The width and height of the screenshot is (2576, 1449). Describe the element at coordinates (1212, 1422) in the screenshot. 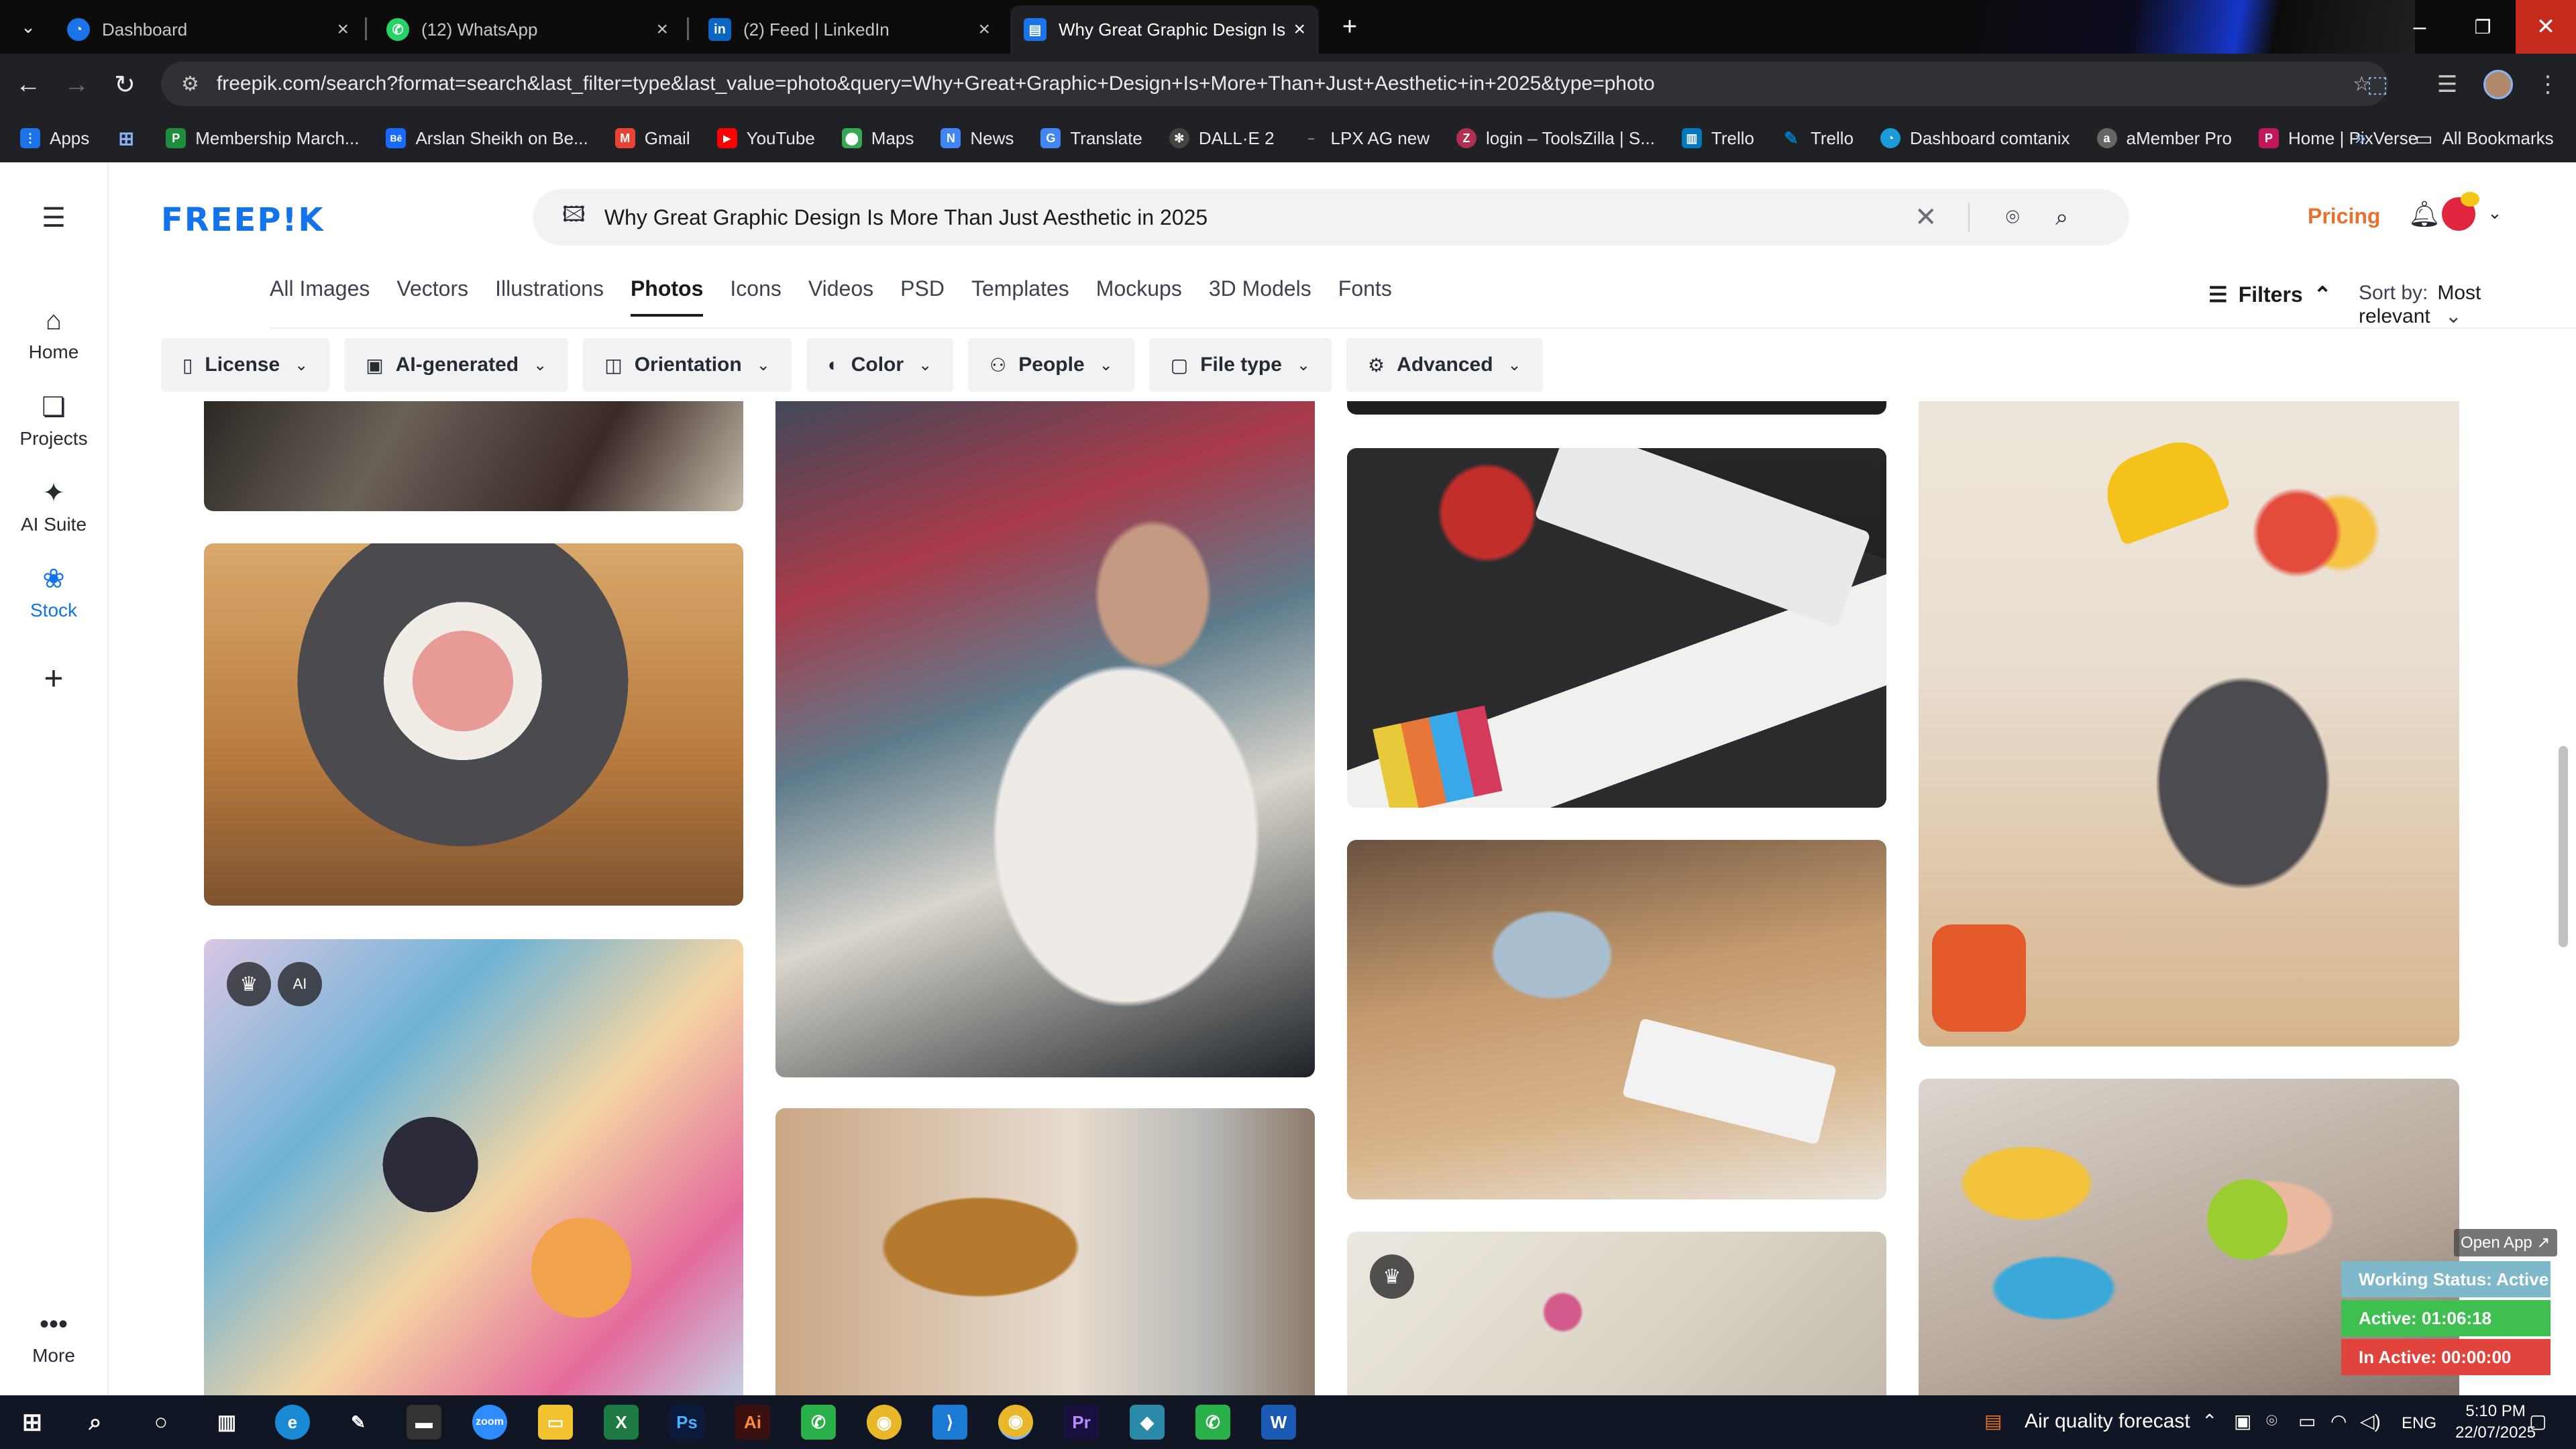

I see `green-phone-icon: ✆` at that location.